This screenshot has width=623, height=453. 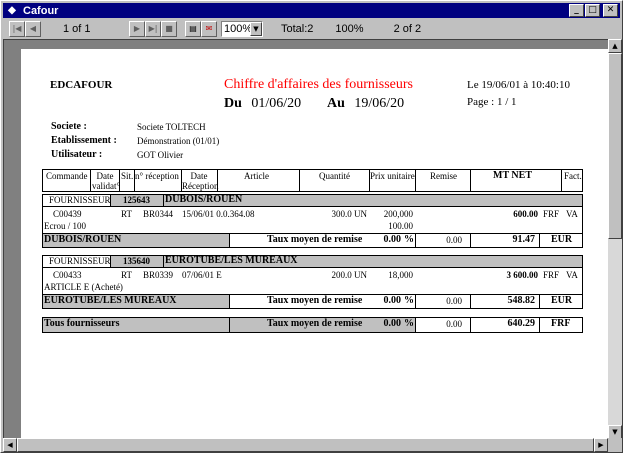 I want to click on first-page-icon: |◀, so click(x=17, y=28).